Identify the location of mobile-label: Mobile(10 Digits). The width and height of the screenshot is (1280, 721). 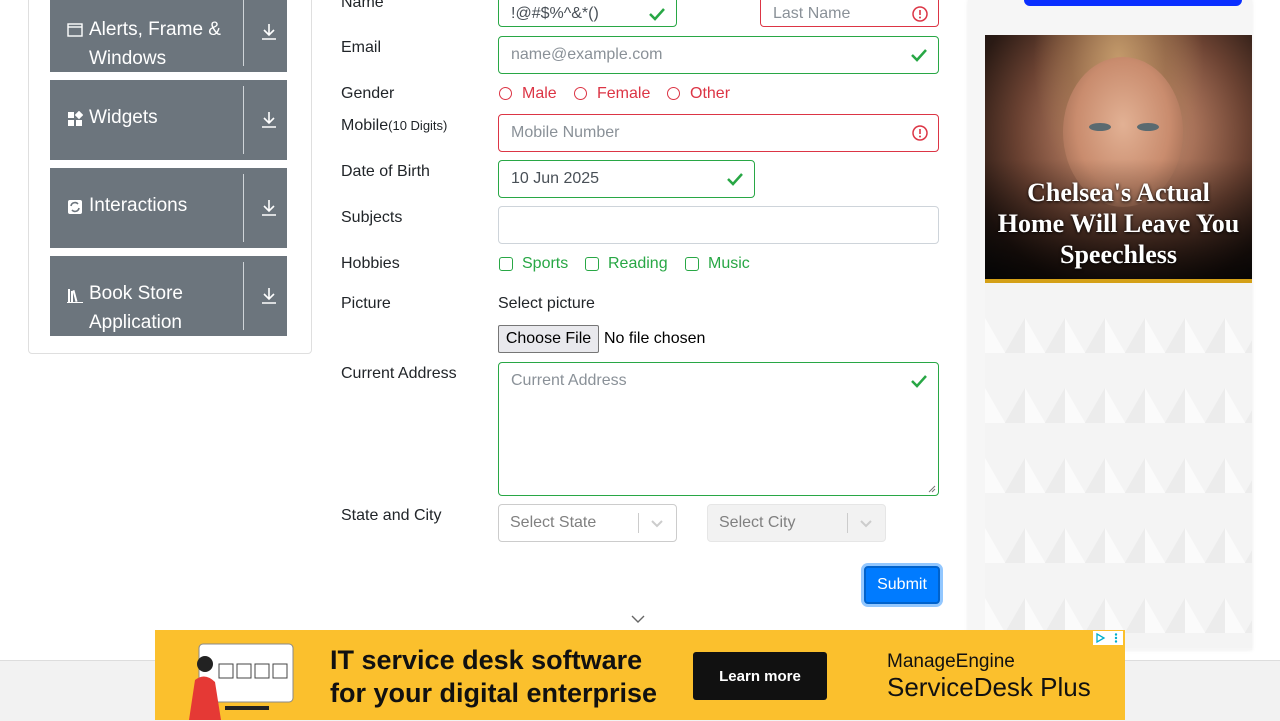
(394, 126).